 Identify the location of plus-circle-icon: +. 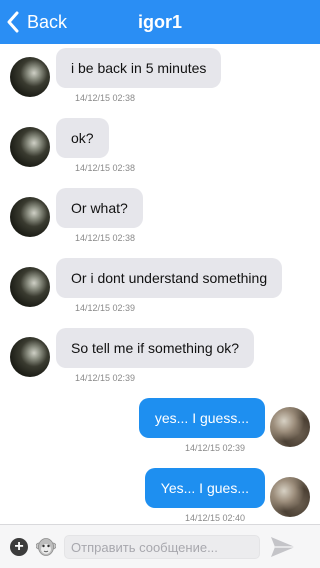
(19, 547).